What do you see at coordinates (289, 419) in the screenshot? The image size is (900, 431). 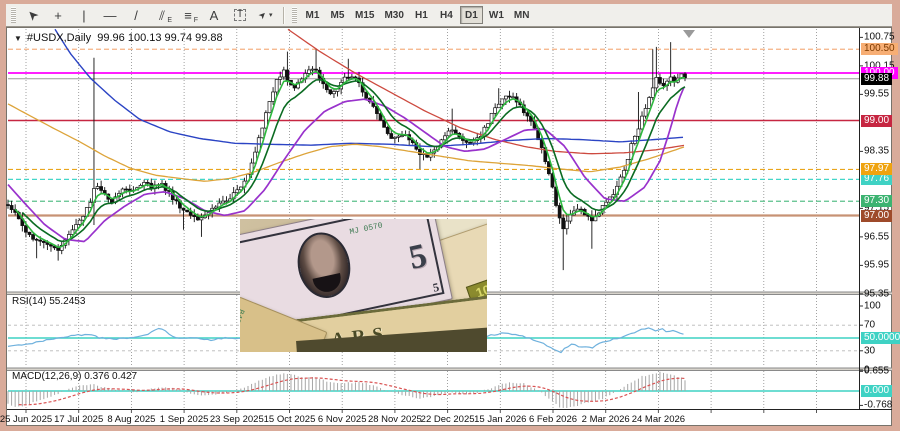 I see `time-label: 15 Oct 2025` at bounding box center [289, 419].